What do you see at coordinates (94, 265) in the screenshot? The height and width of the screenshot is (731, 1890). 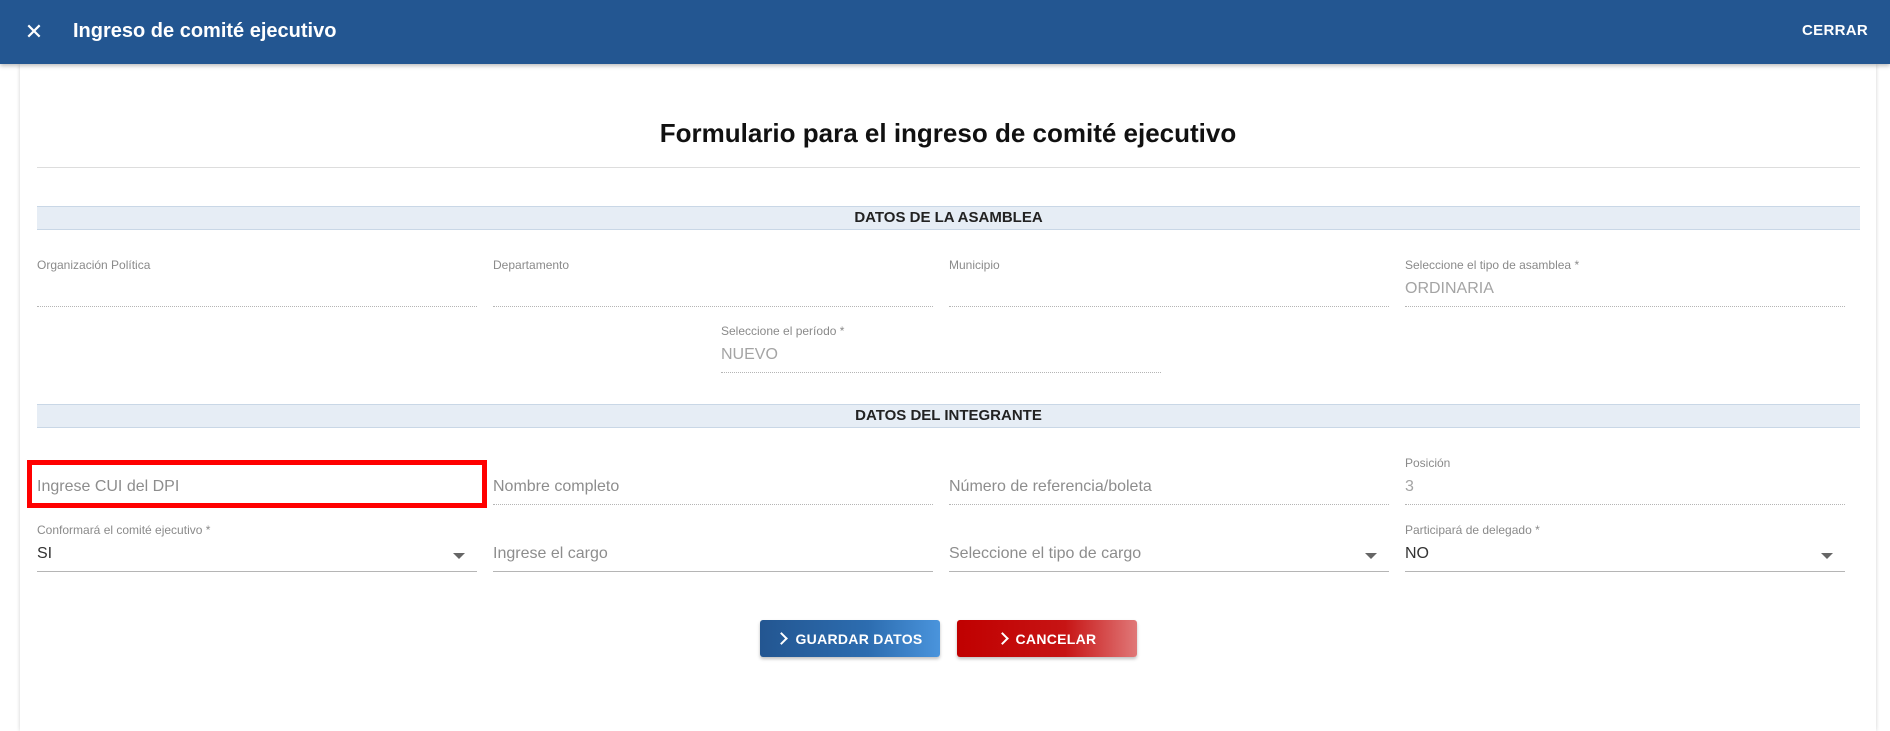 I see `organizacion-label: Organización Política` at bounding box center [94, 265].